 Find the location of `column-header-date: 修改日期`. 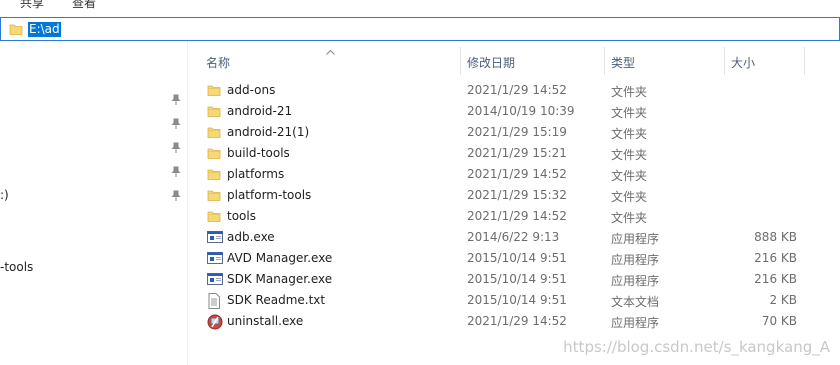

column-header-date: 修改日期 is located at coordinates (491, 62).